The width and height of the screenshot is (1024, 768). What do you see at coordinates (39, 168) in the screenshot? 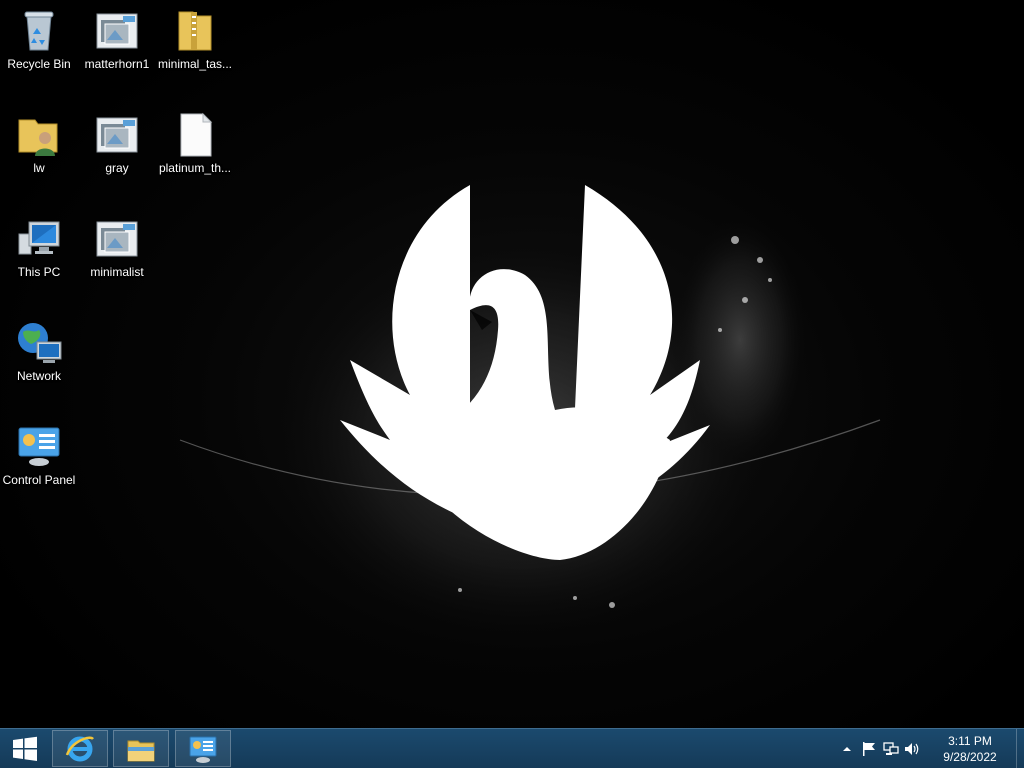
I see `desktop-icon-label: lw` at bounding box center [39, 168].